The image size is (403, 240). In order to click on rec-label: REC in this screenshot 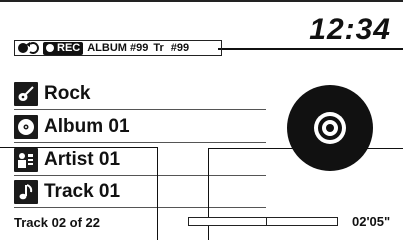, I will do `click(69, 48)`.